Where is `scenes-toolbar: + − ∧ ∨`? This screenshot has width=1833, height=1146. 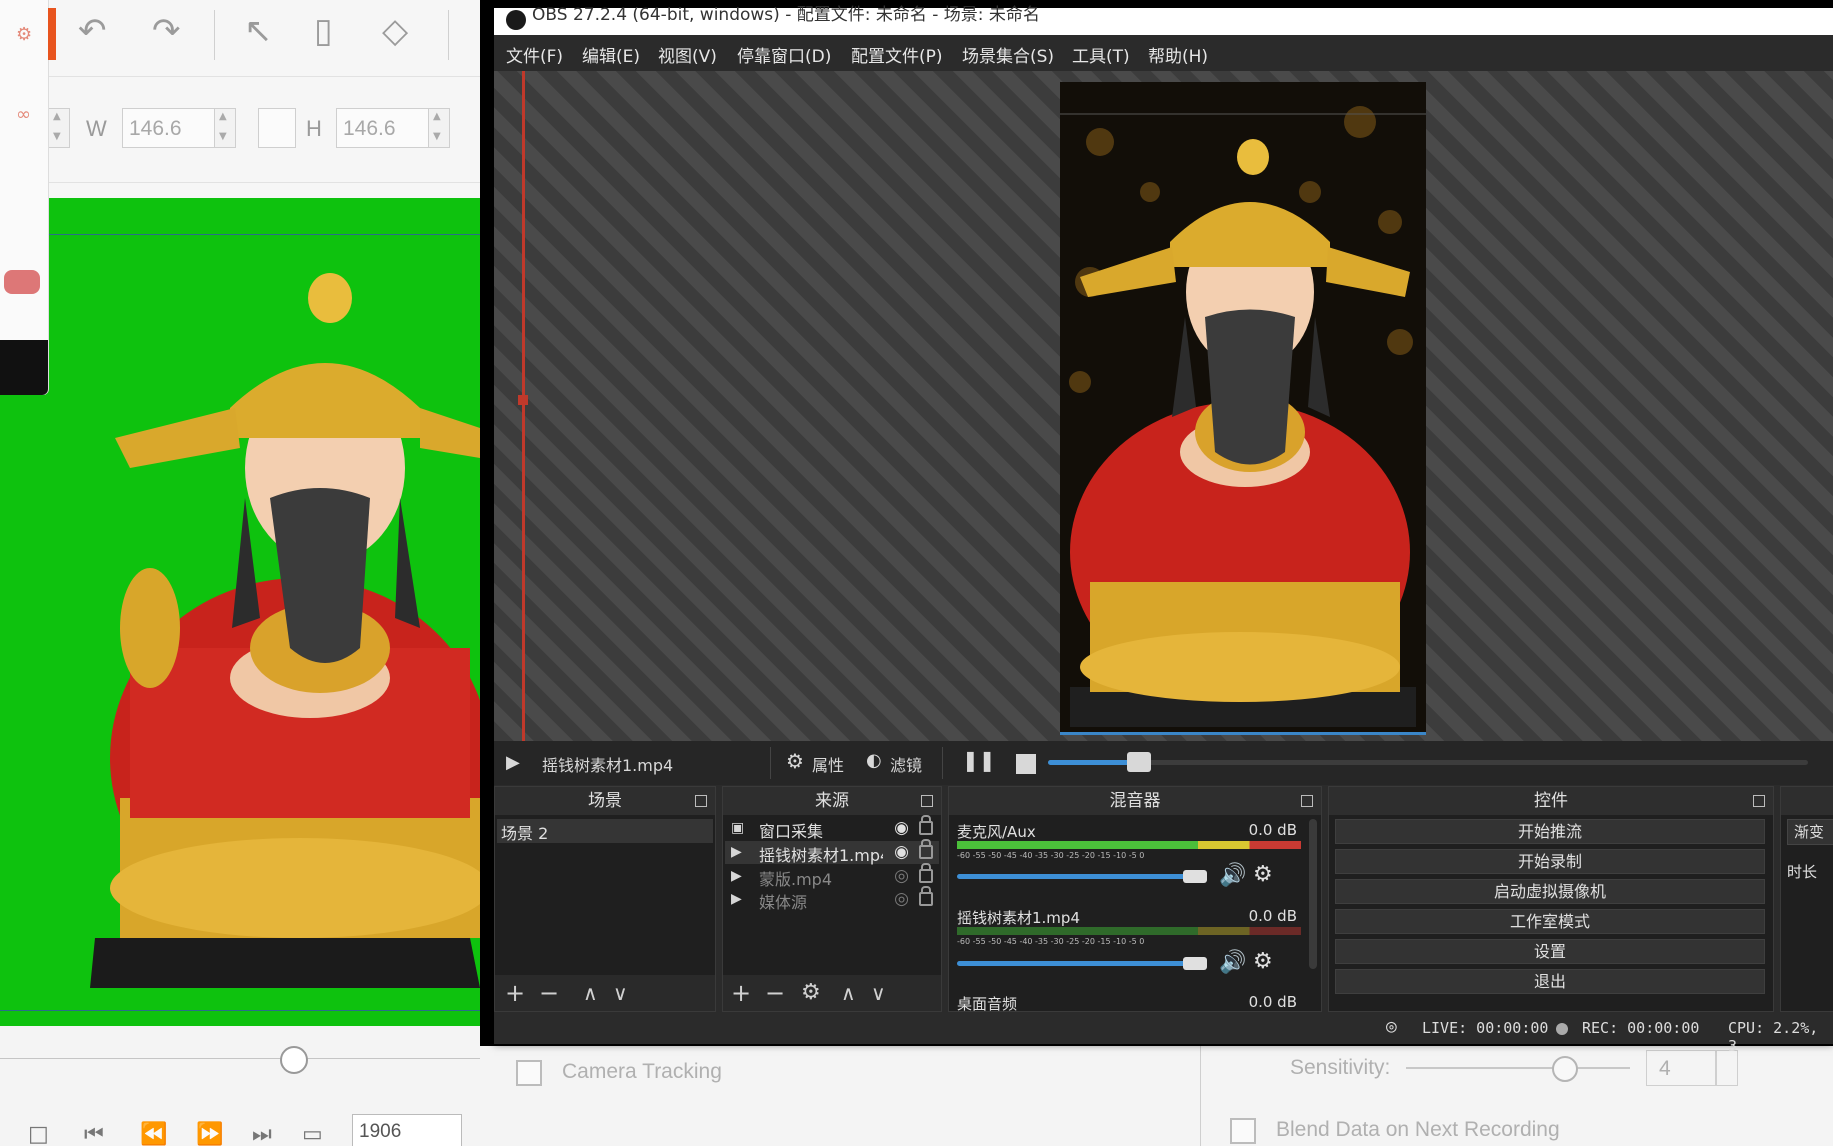
scenes-toolbar: + − ∧ ∨ is located at coordinates (605, 993).